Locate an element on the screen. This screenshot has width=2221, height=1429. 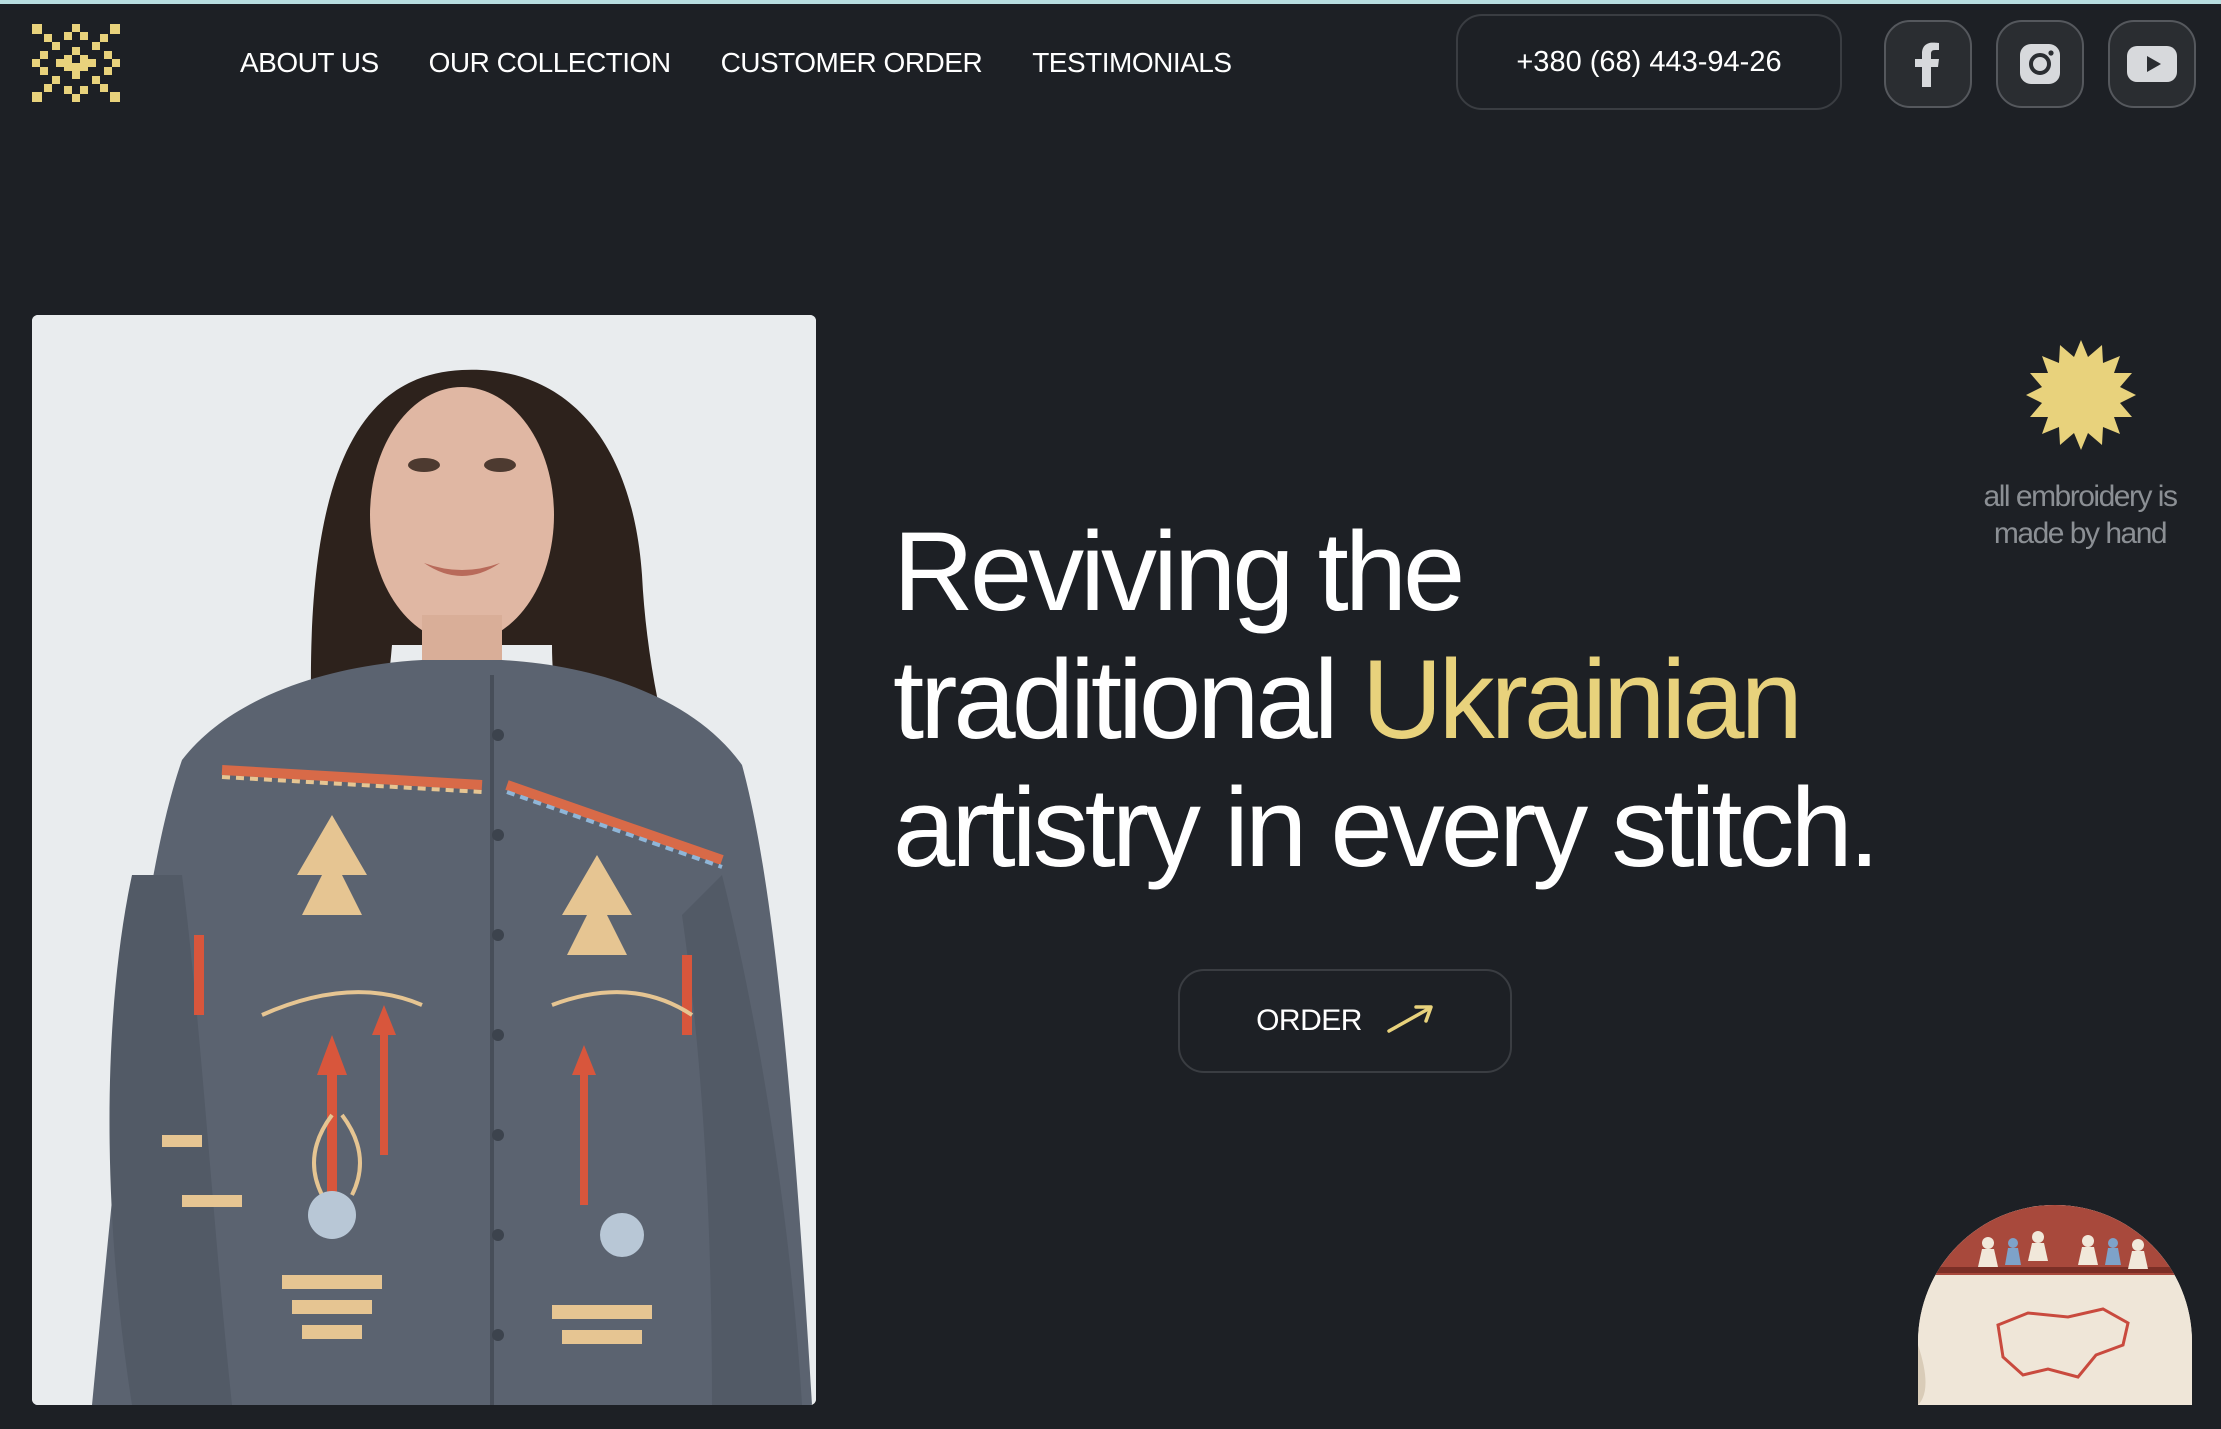
nav-our-collection: OUR COLLECTION is located at coordinates (550, 63).